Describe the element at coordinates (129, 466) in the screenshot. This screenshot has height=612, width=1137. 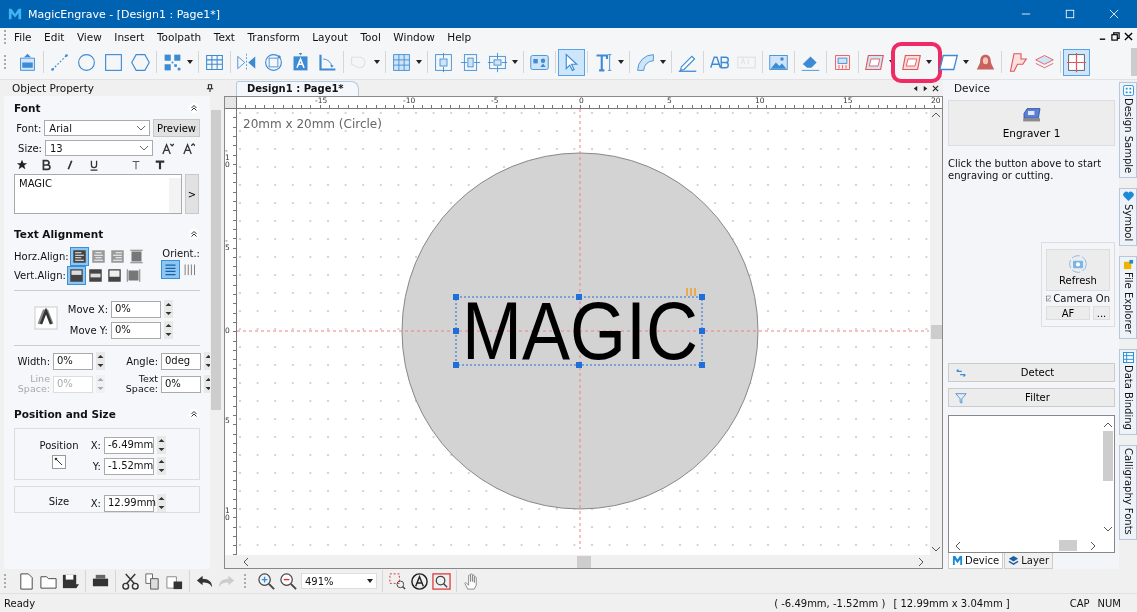
I see `position-y-field: -1.52mm` at that location.